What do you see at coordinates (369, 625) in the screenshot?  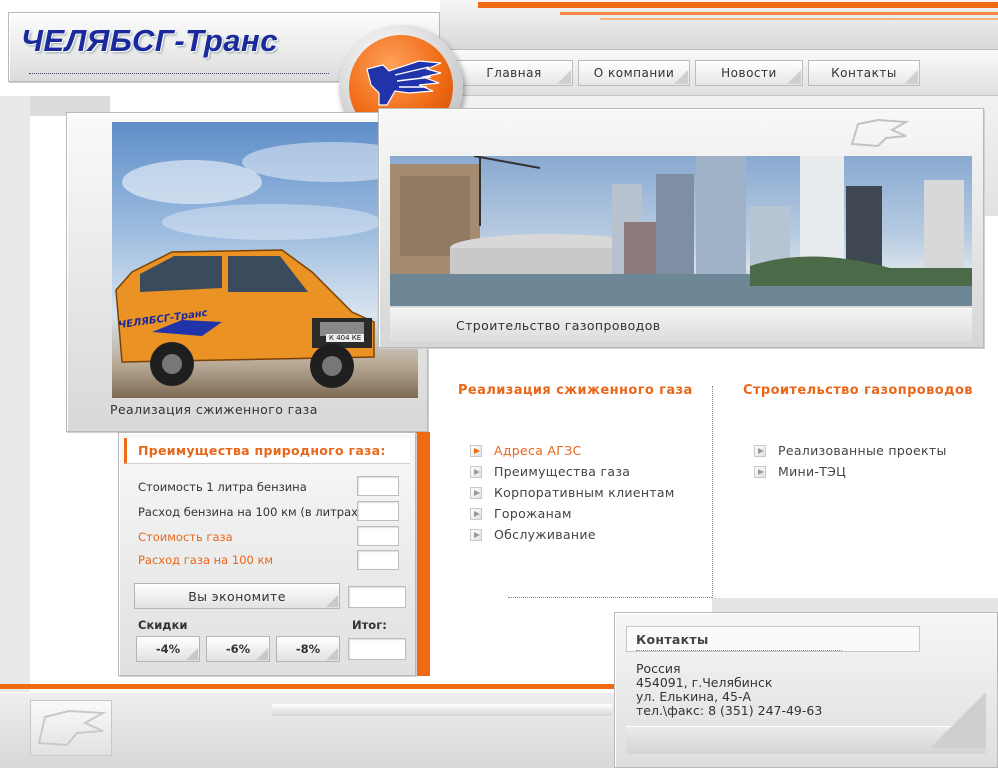 I see `calc-total-label: Итог:` at bounding box center [369, 625].